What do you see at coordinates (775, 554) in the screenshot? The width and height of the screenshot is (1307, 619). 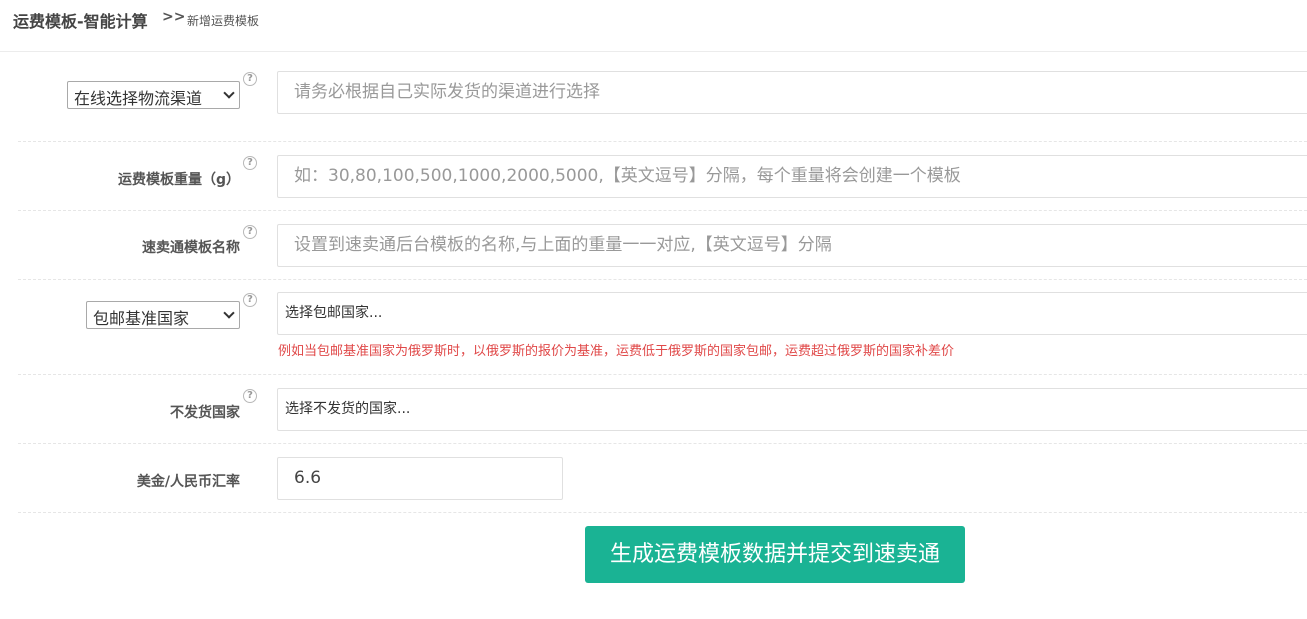 I see `submit-button: 生成运费模板数据并提交到速卖通` at bounding box center [775, 554].